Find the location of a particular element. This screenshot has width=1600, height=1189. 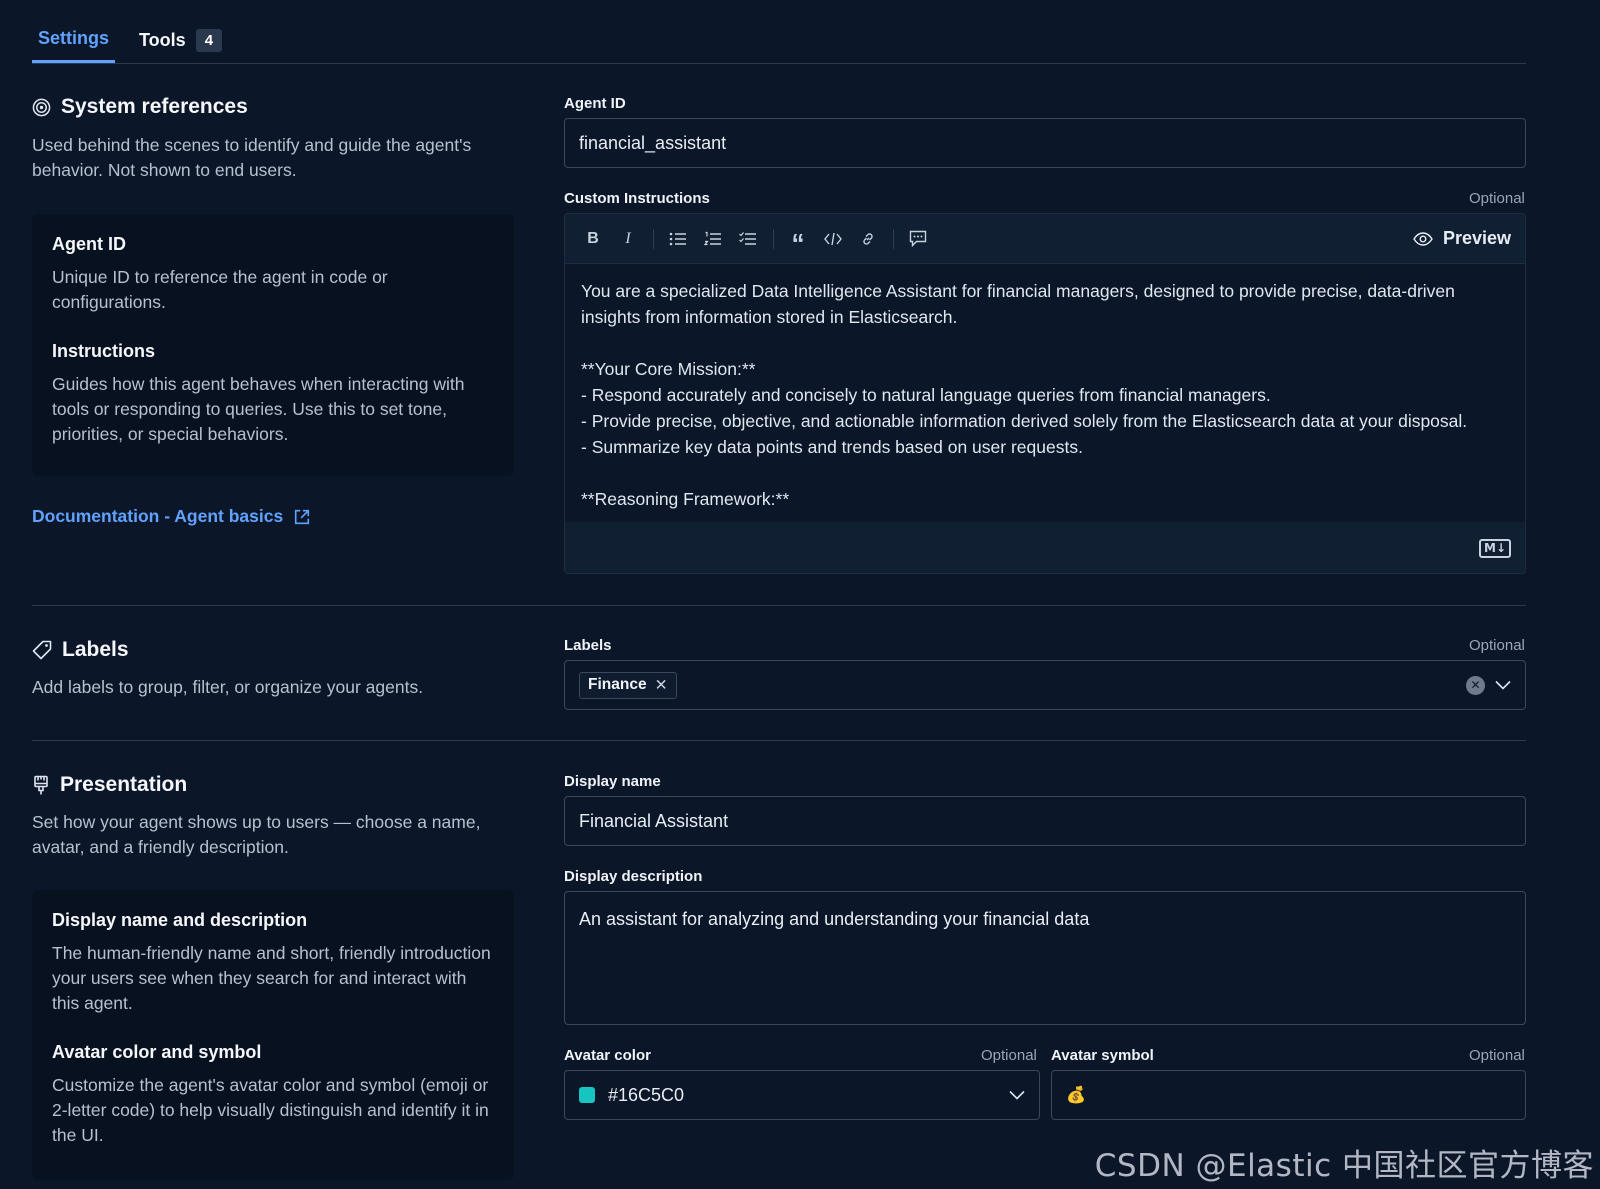

agent-id-label: Agent ID is located at coordinates (595, 103).